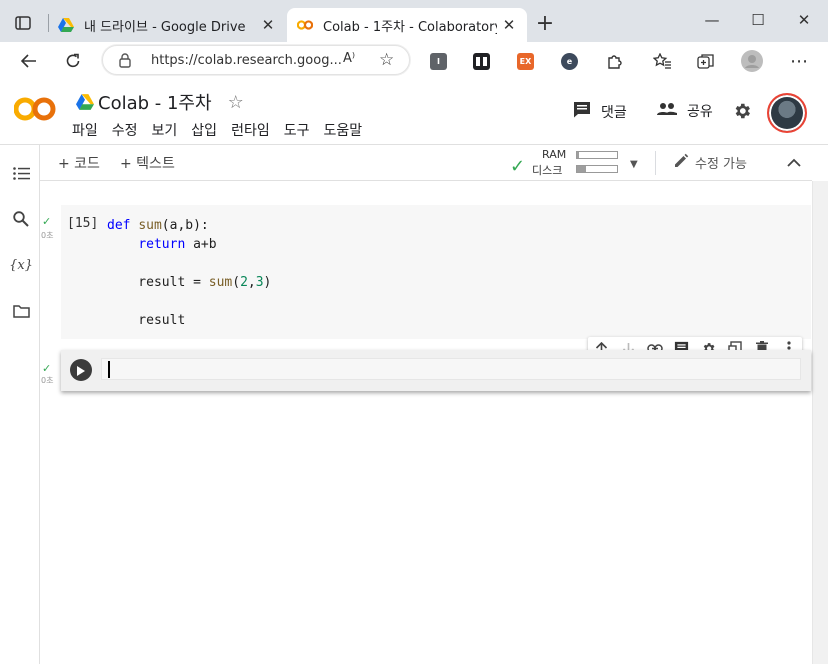  I want to click on toolbar-divider, so click(655, 163).